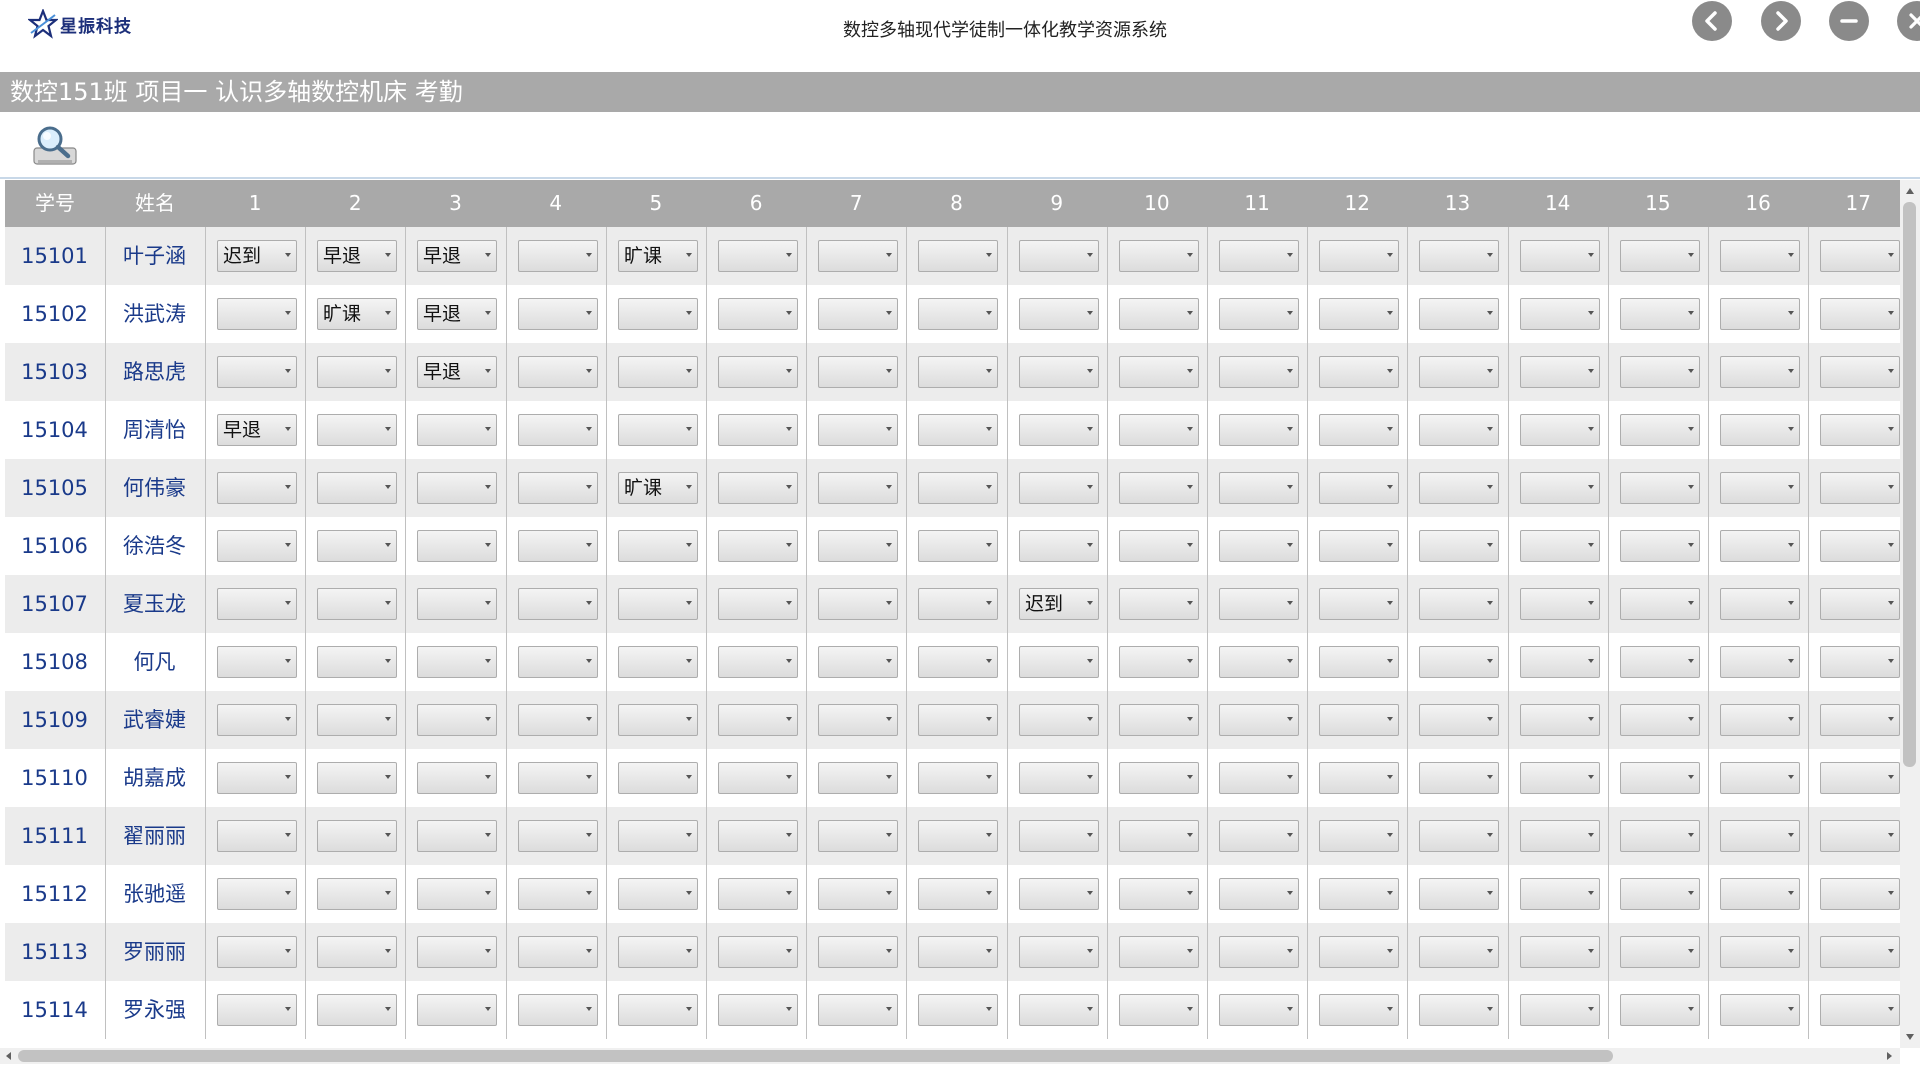  I want to click on back-button, so click(1712, 21).